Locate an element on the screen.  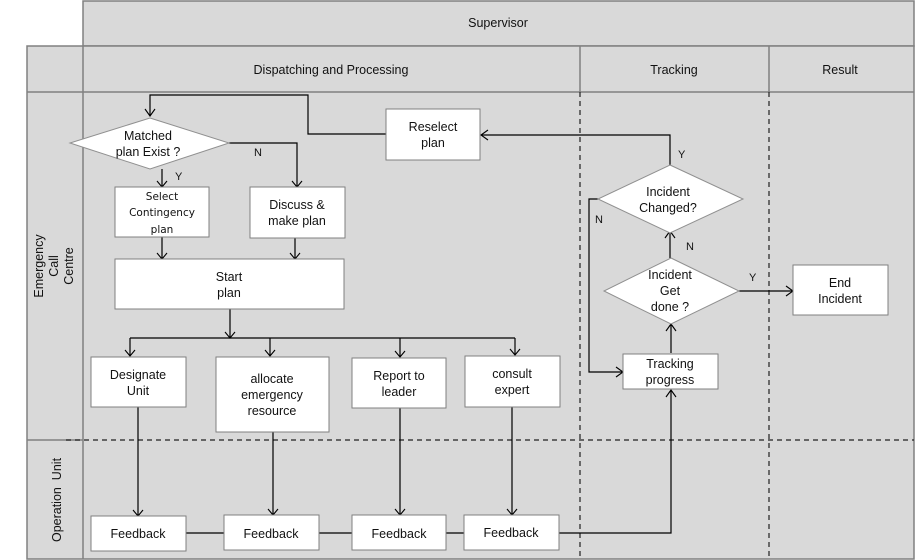
node-text: expert is located at coordinates (512, 390).